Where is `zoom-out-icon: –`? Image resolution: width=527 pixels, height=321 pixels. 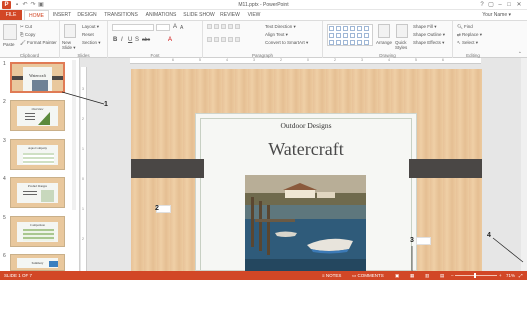
zoom-out-icon: – is located at coordinates (452, 275).